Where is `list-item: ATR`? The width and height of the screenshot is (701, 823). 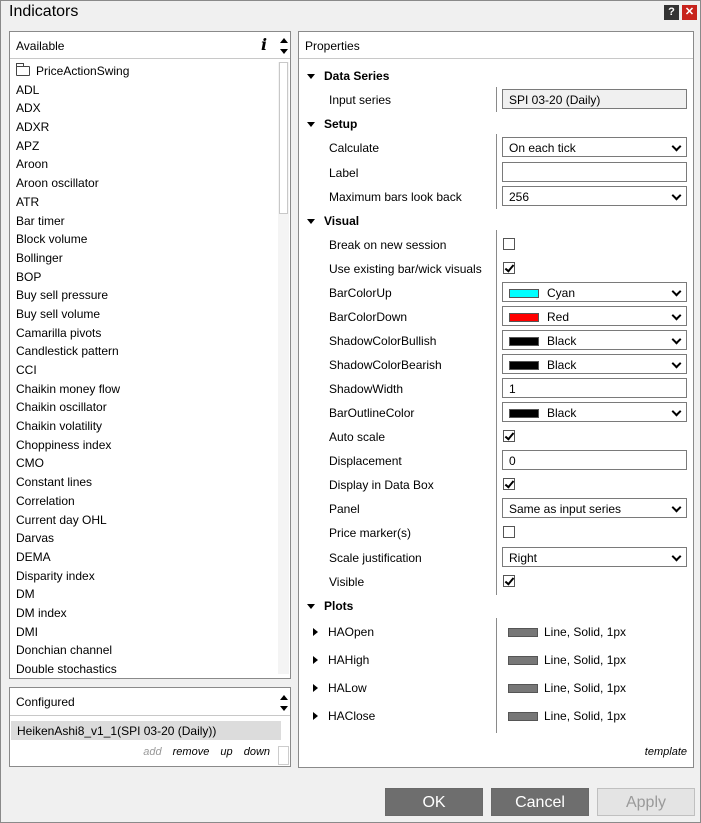 list-item: ATR is located at coordinates (143, 202).